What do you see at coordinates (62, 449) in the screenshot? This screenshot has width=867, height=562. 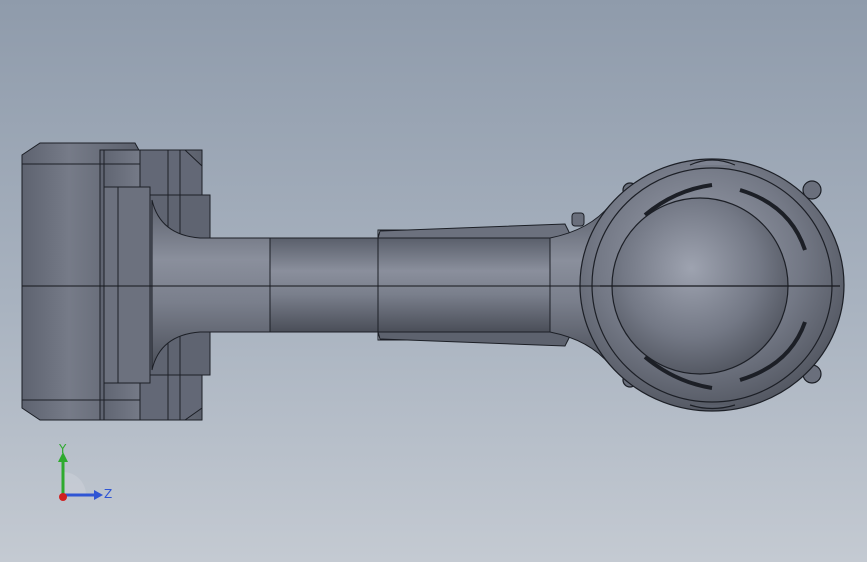 I see `y-axis-label: Y` at bounding box center [62, 449].